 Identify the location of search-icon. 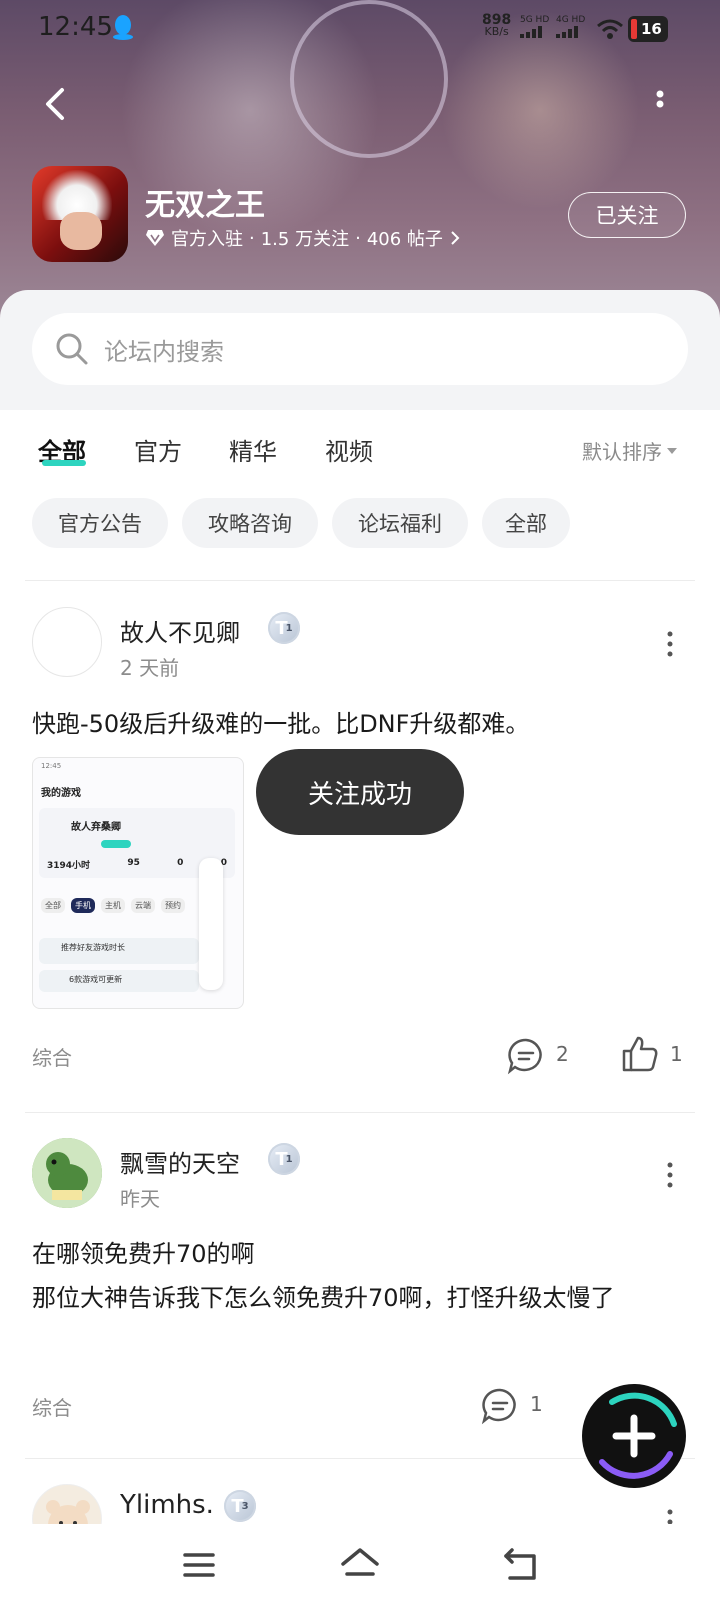
(72, 349).